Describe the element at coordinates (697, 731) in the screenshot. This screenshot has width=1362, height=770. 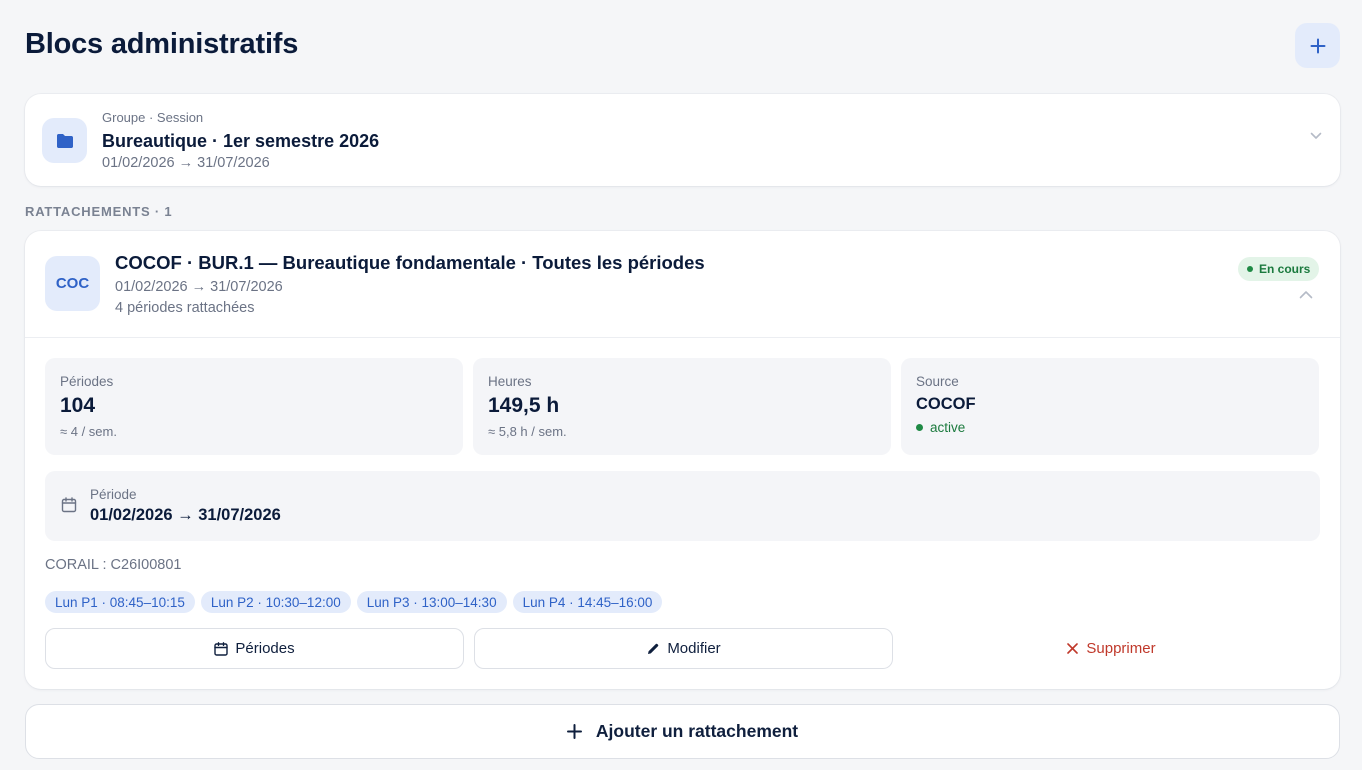
I see `add-attachment-label: Ajouter un rattachement` at that location.